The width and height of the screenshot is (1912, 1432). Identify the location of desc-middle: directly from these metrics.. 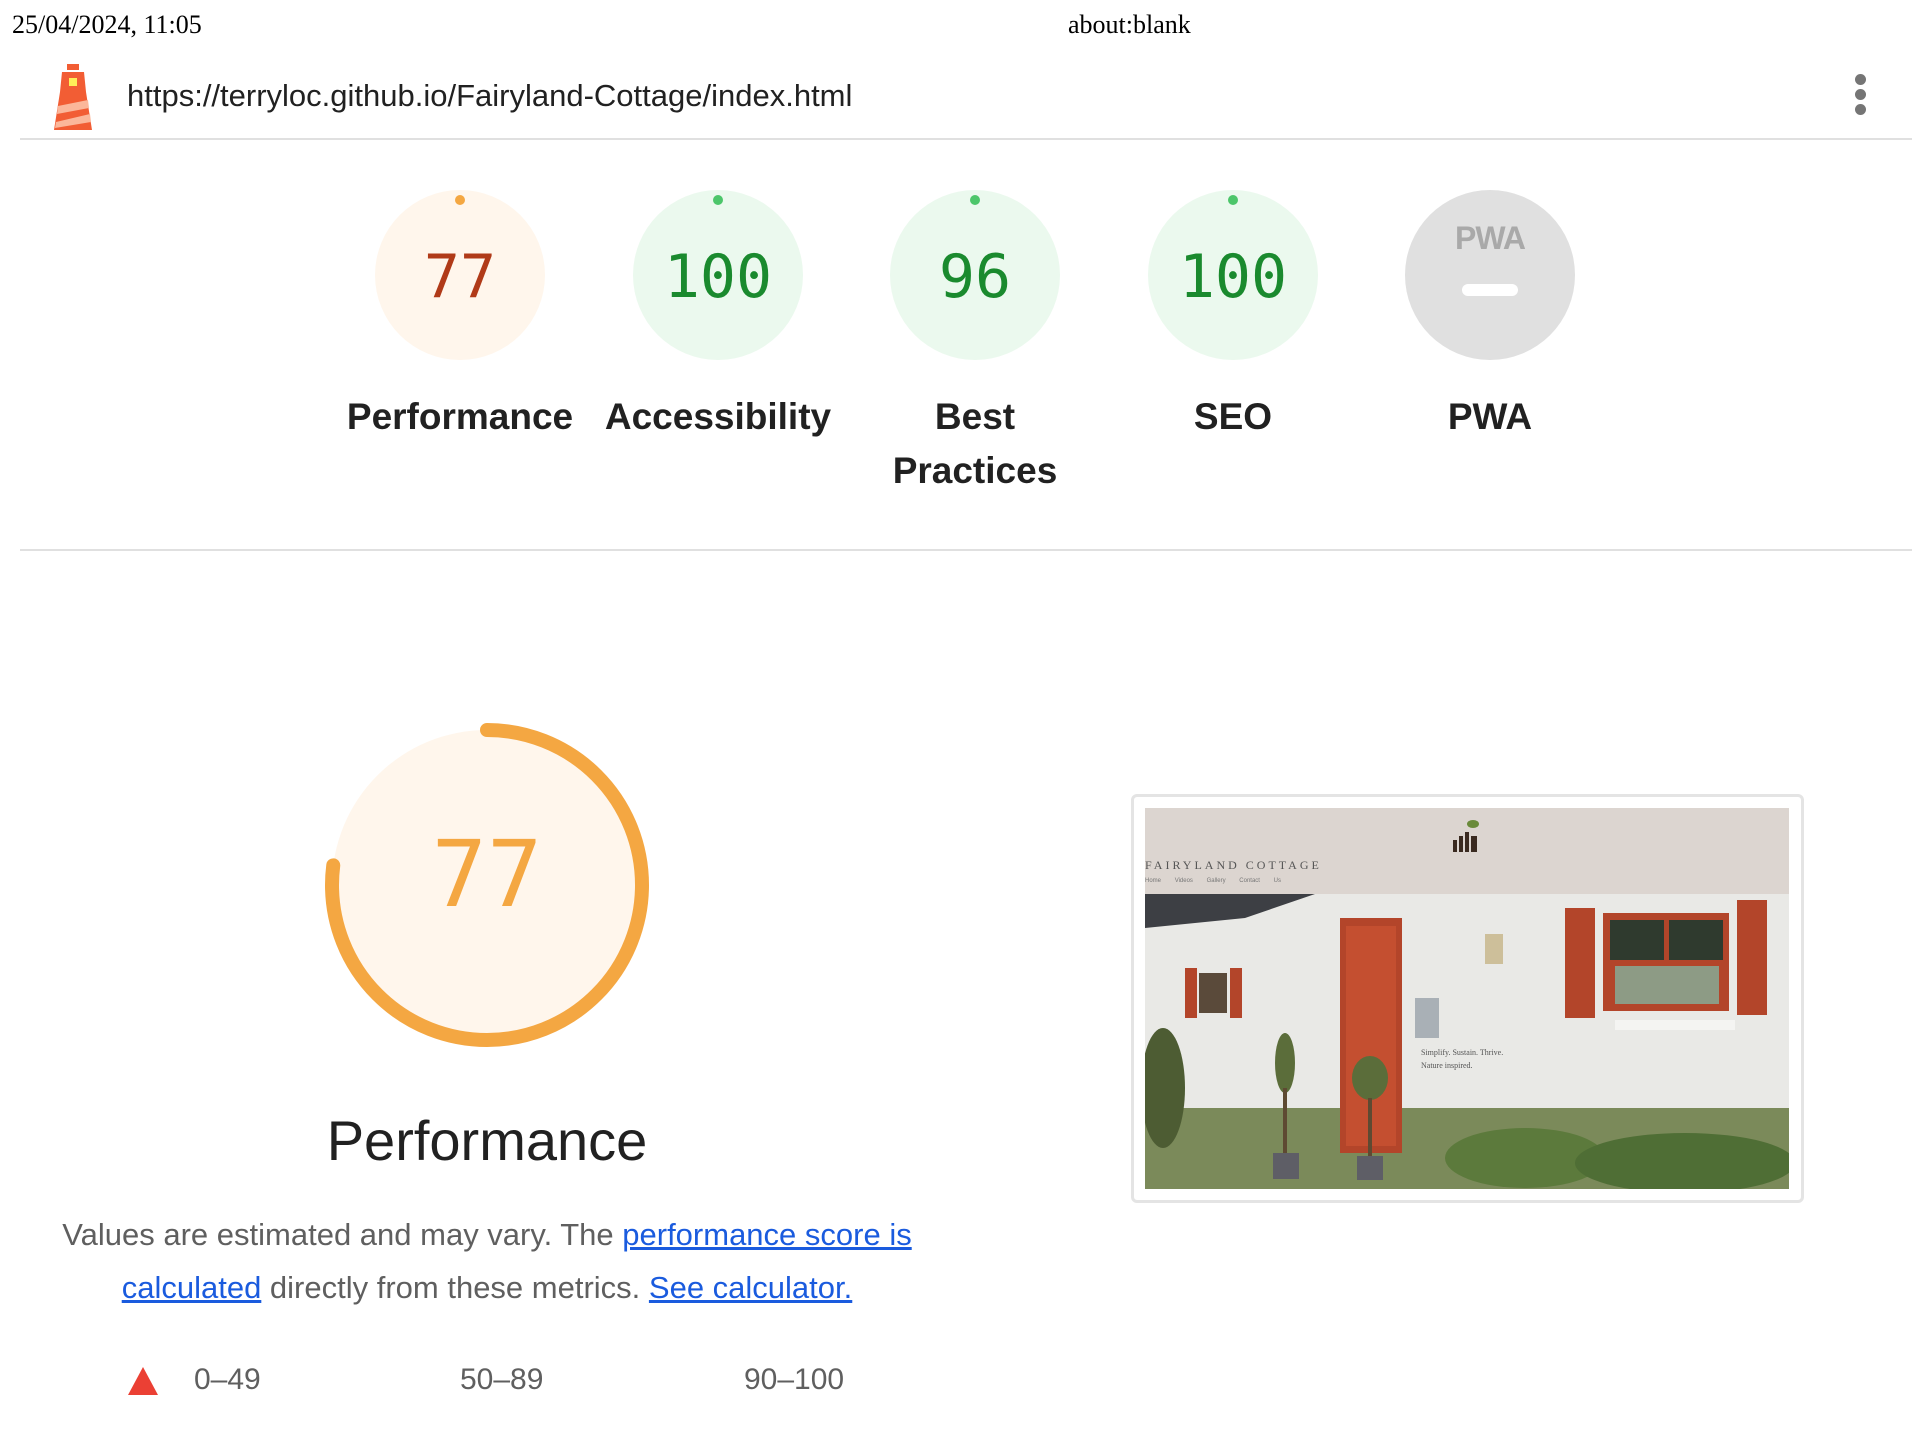
(455, 1287).